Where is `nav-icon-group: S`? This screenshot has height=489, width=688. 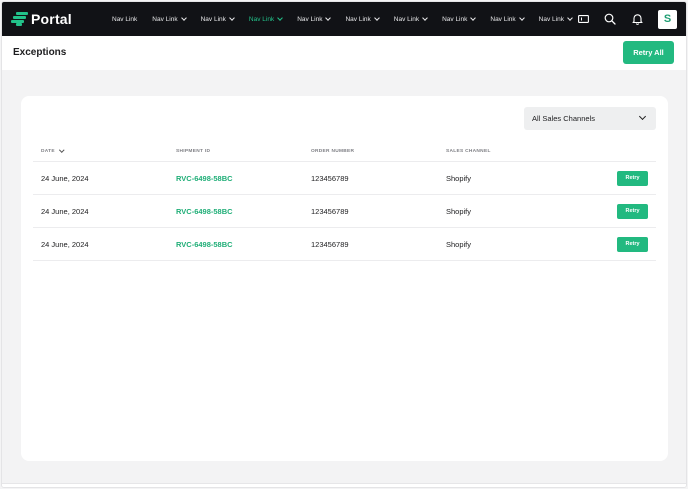 nav-icon-group: S is located at coordinates (621, 19).